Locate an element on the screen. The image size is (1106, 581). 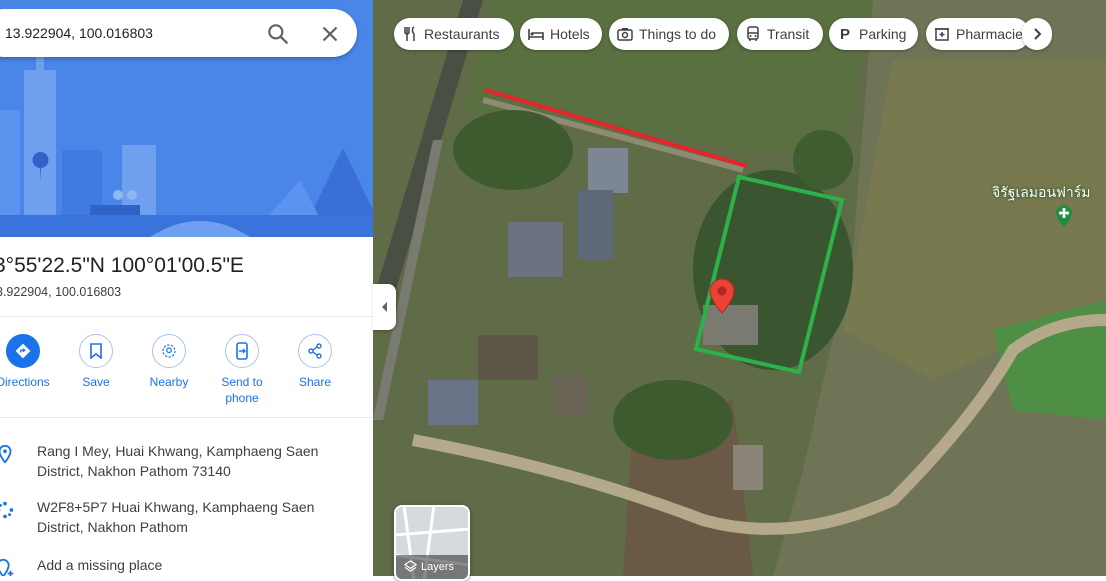
camera-icon is located at coordinates (625, 34).